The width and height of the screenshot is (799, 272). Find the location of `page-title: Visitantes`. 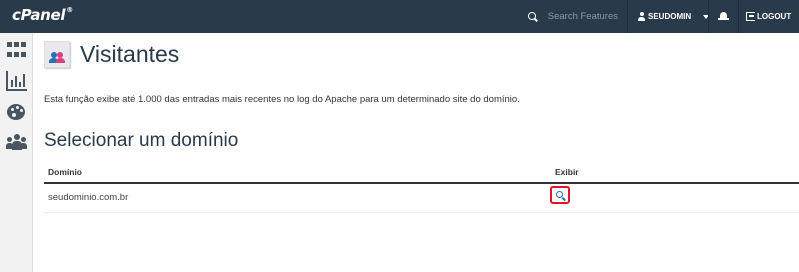

page-title: Visitantes is located at coordinates (130, 54).